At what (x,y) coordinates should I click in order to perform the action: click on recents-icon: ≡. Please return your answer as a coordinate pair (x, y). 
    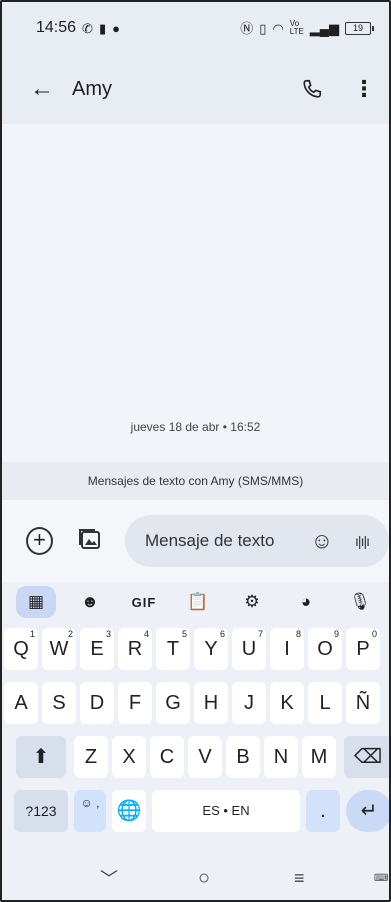
    Looking at the image, I should click on (299, 878).